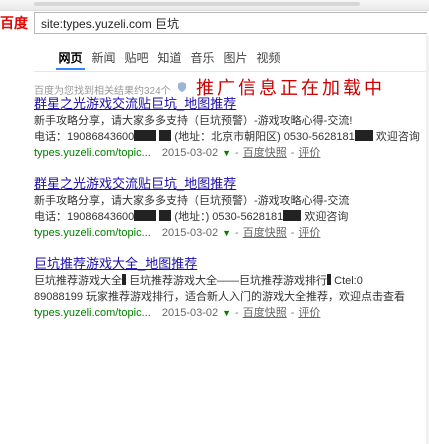 The image size is (429, 444). What do you see at coordinates (229, 217) in the screenshot?
I see `abstract-text: (地址：) 0530-5628181` at bounding box center [229, 217].